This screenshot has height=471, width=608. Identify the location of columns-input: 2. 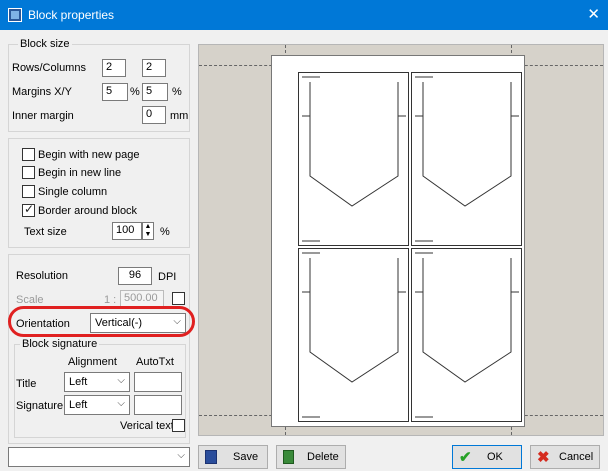
(154, 68).